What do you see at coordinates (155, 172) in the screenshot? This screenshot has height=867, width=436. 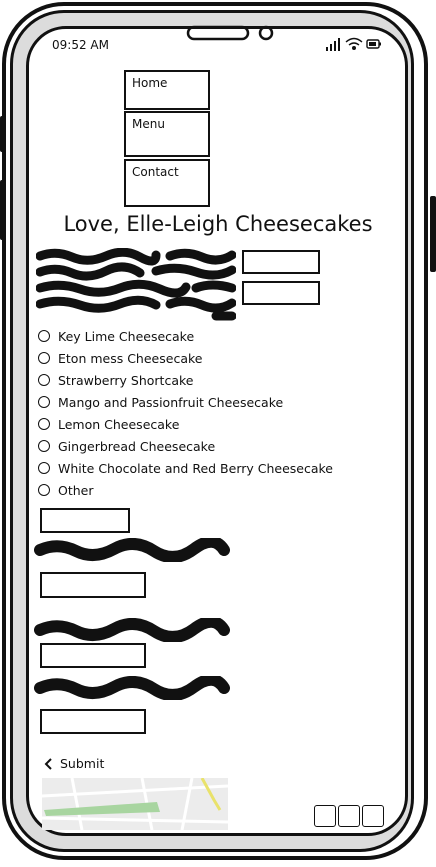 I see `nav-contact-label: Contact` at bounding box center [155, 172].